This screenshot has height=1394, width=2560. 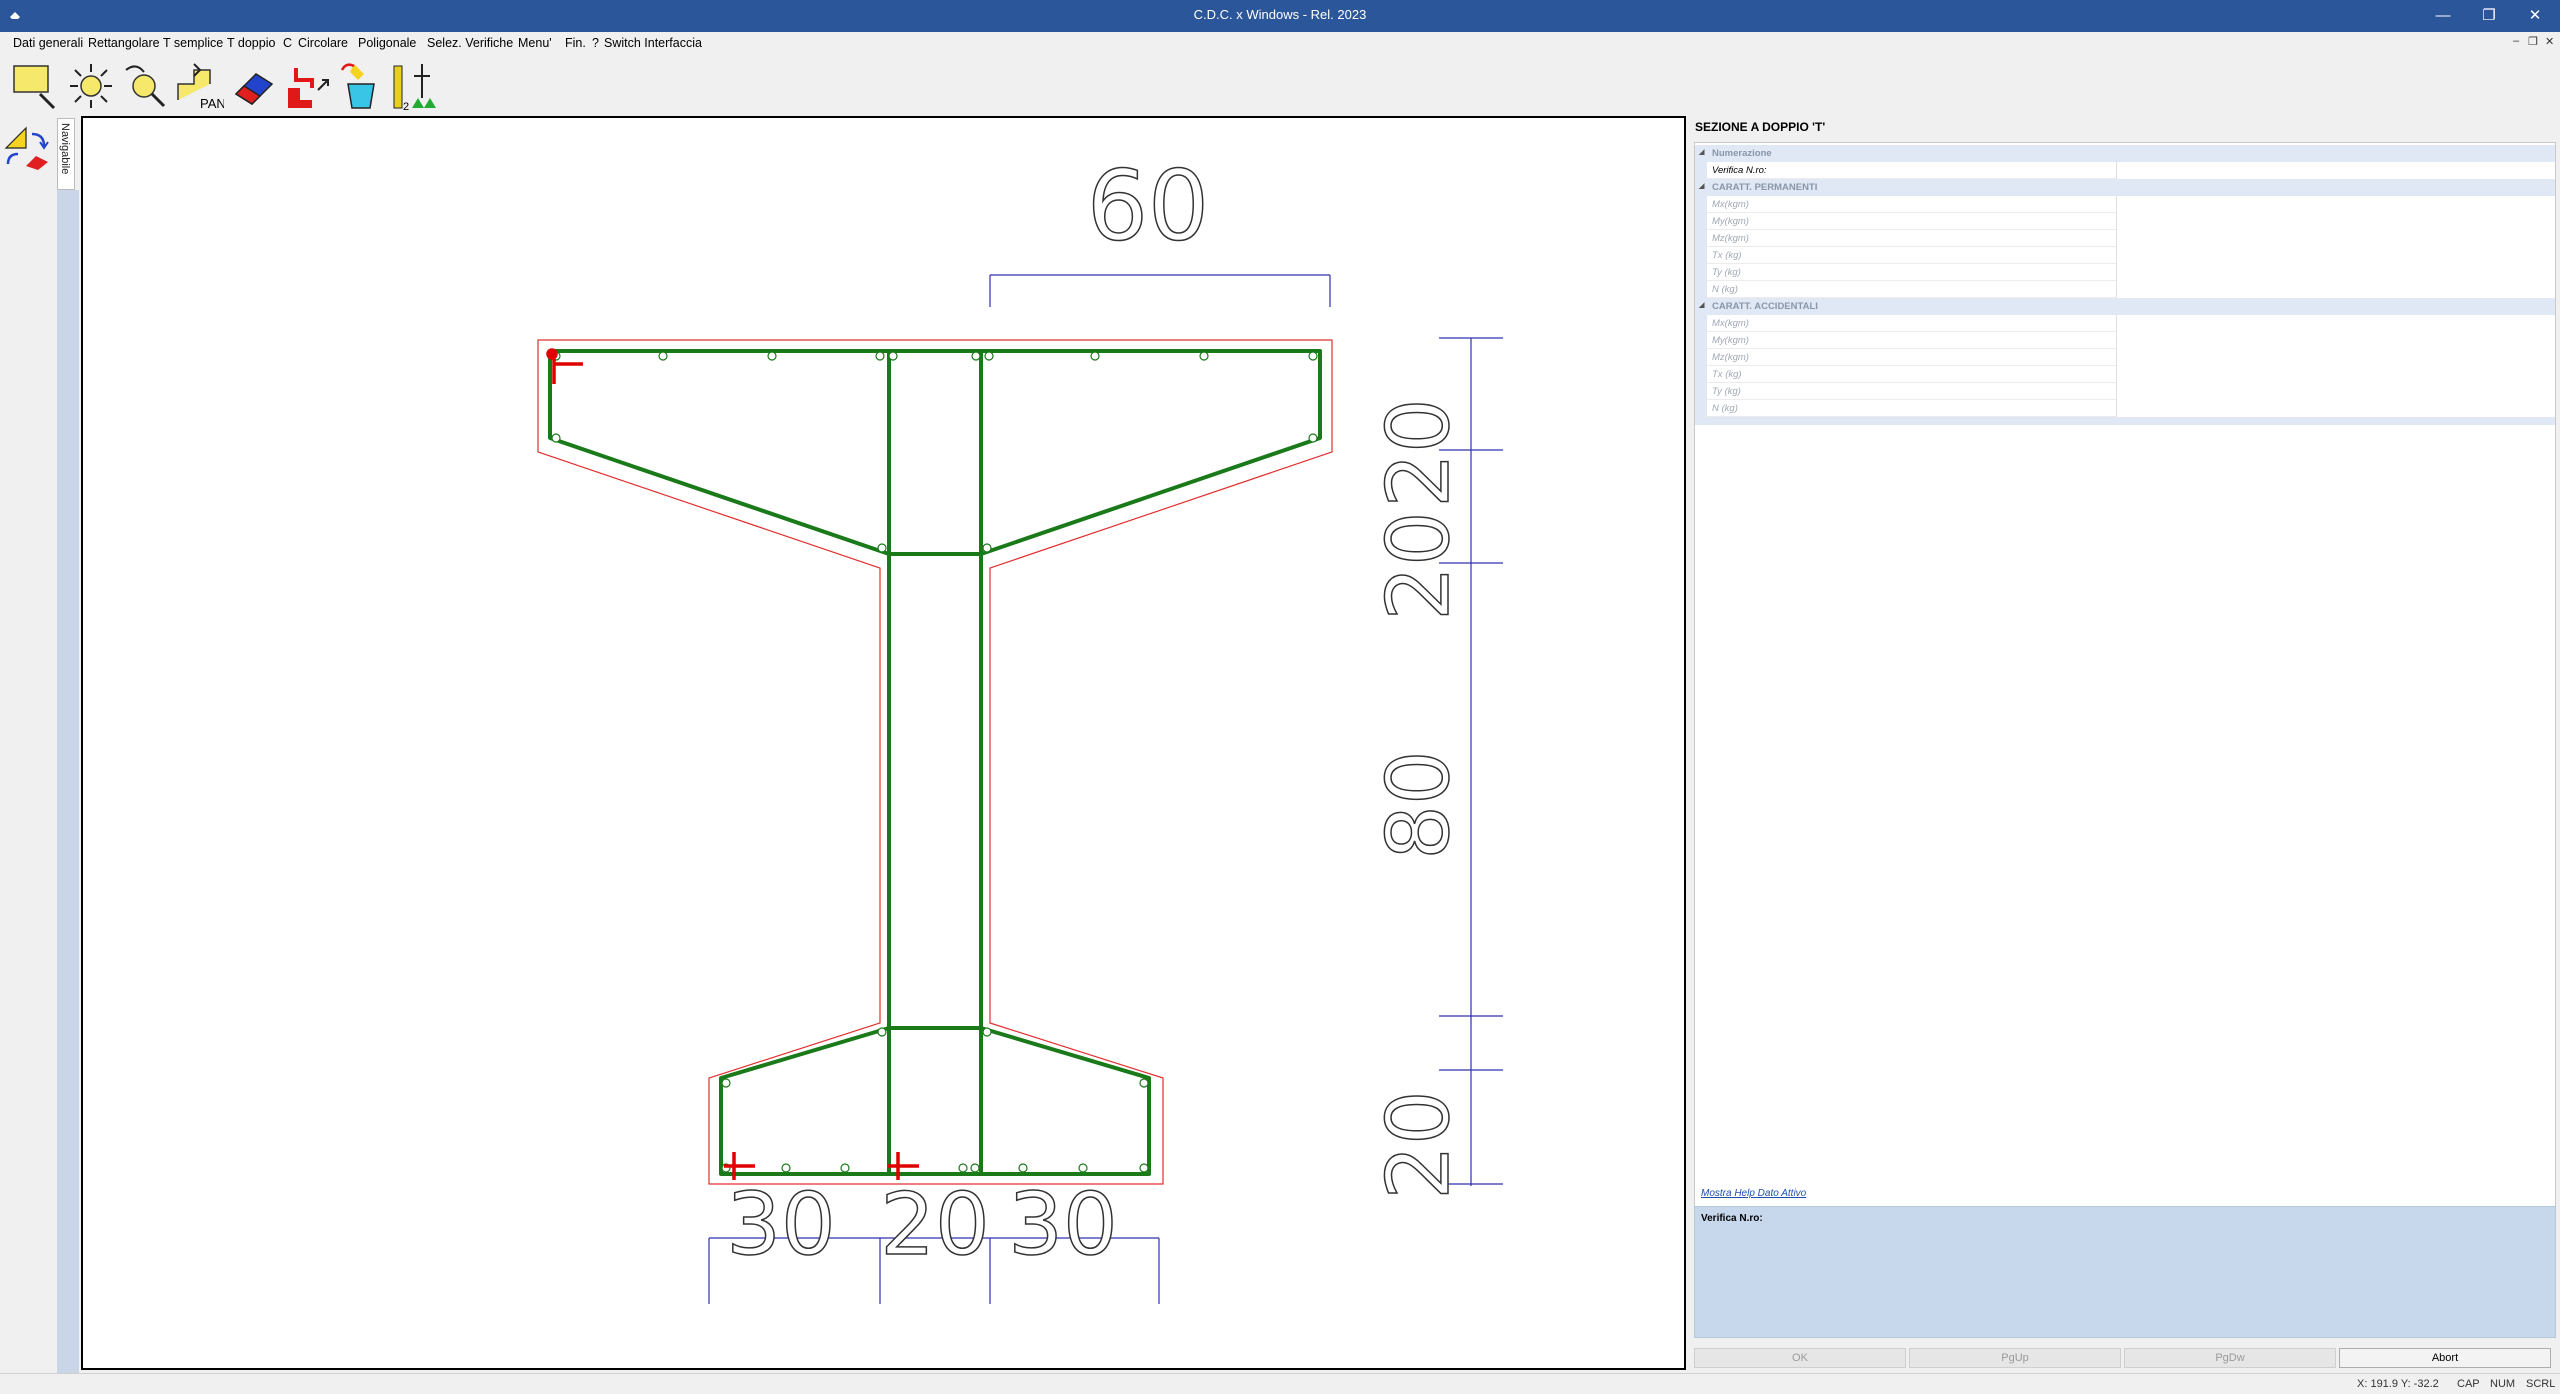 What do you see at coordinates (1419, 1144) in the screenshot?
I see `dim-right-4: 20` at bounding box center [1419, 1144].